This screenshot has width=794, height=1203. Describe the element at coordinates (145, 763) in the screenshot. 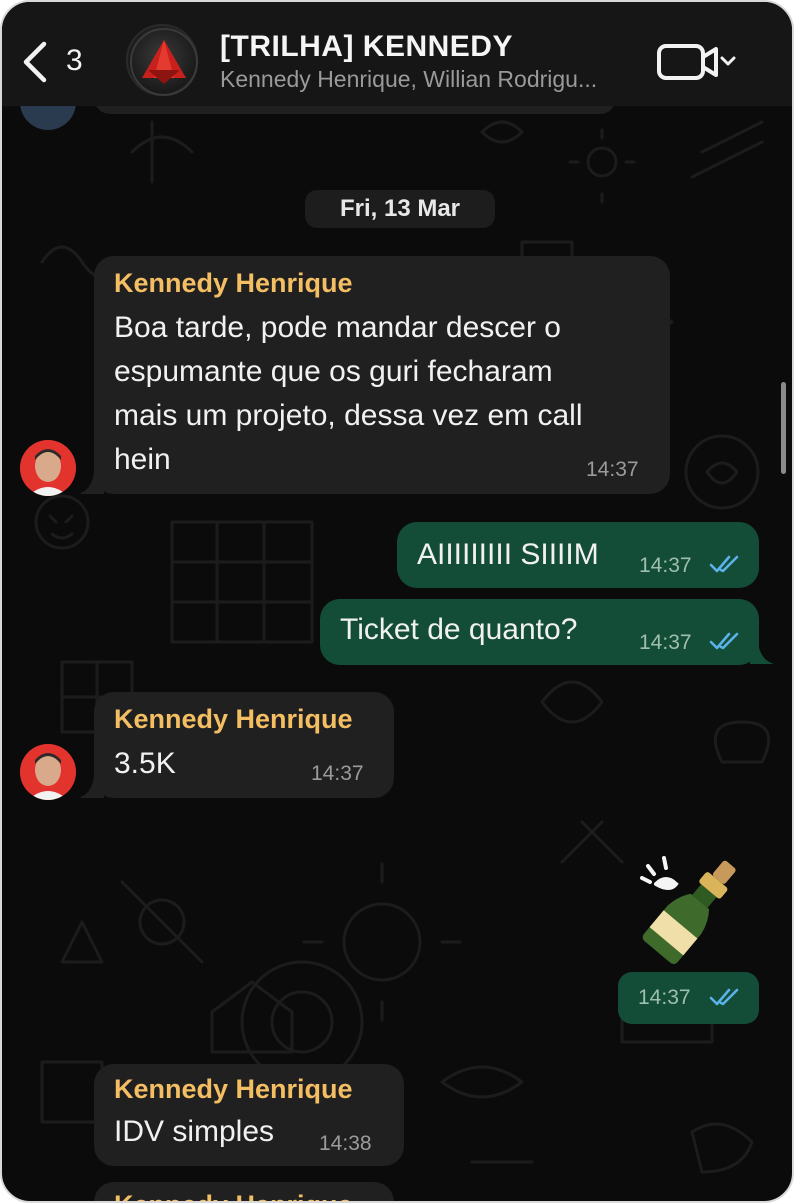

I see `message-text: 3.5K` at that location.